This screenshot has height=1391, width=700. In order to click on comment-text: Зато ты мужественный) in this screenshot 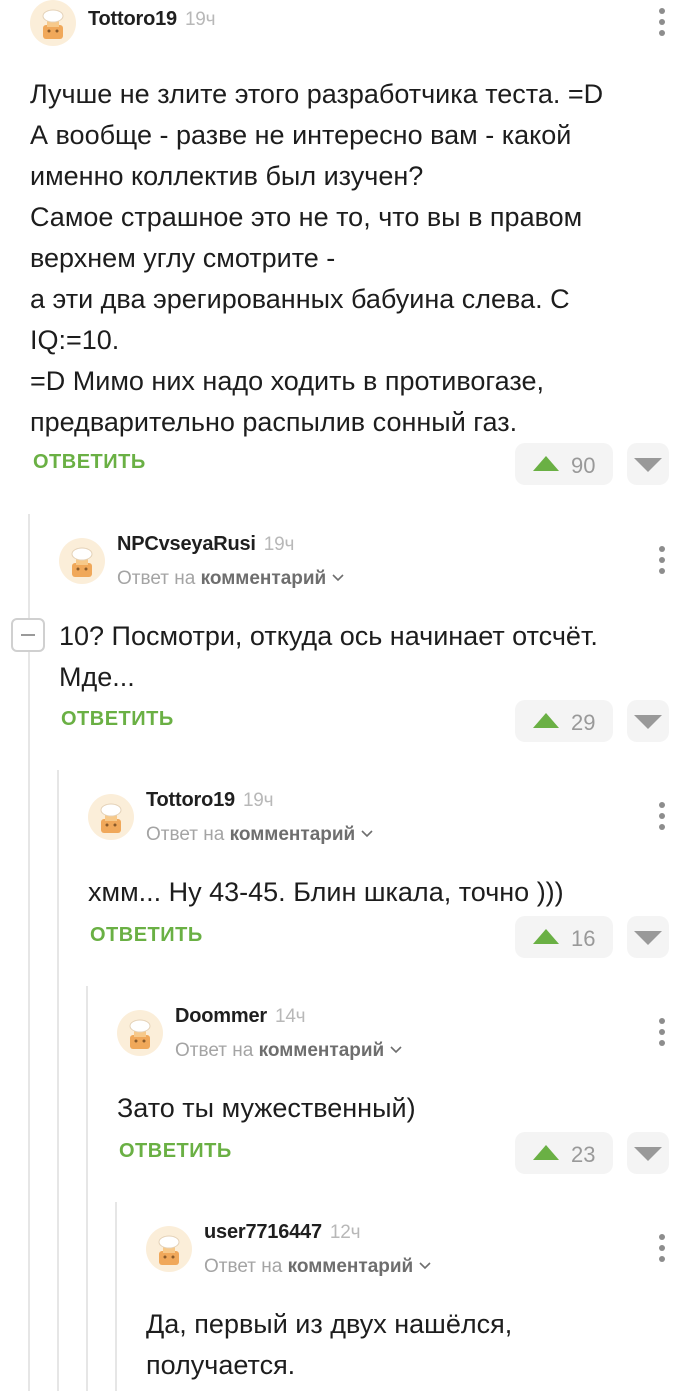, I will do `click(266, 1108)`.